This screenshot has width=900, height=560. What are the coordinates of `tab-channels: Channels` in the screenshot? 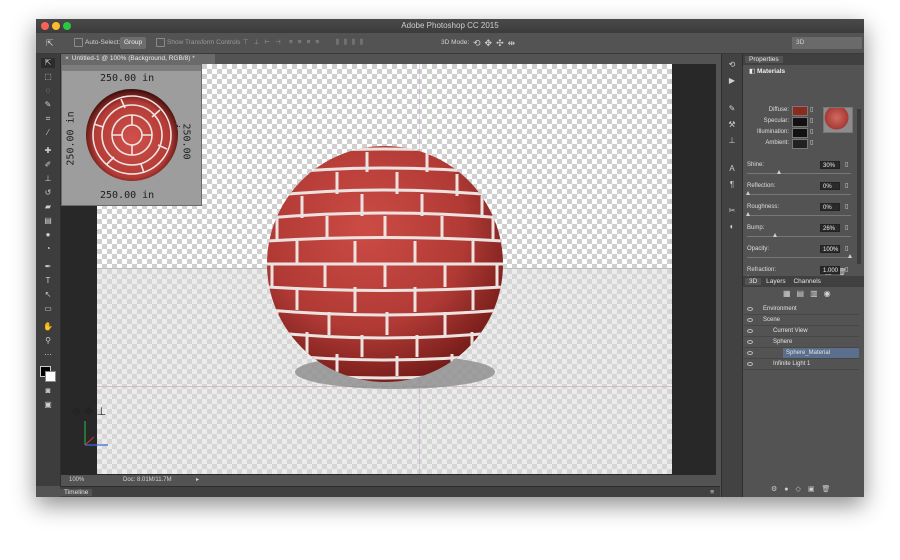 It's located at (806, 281).